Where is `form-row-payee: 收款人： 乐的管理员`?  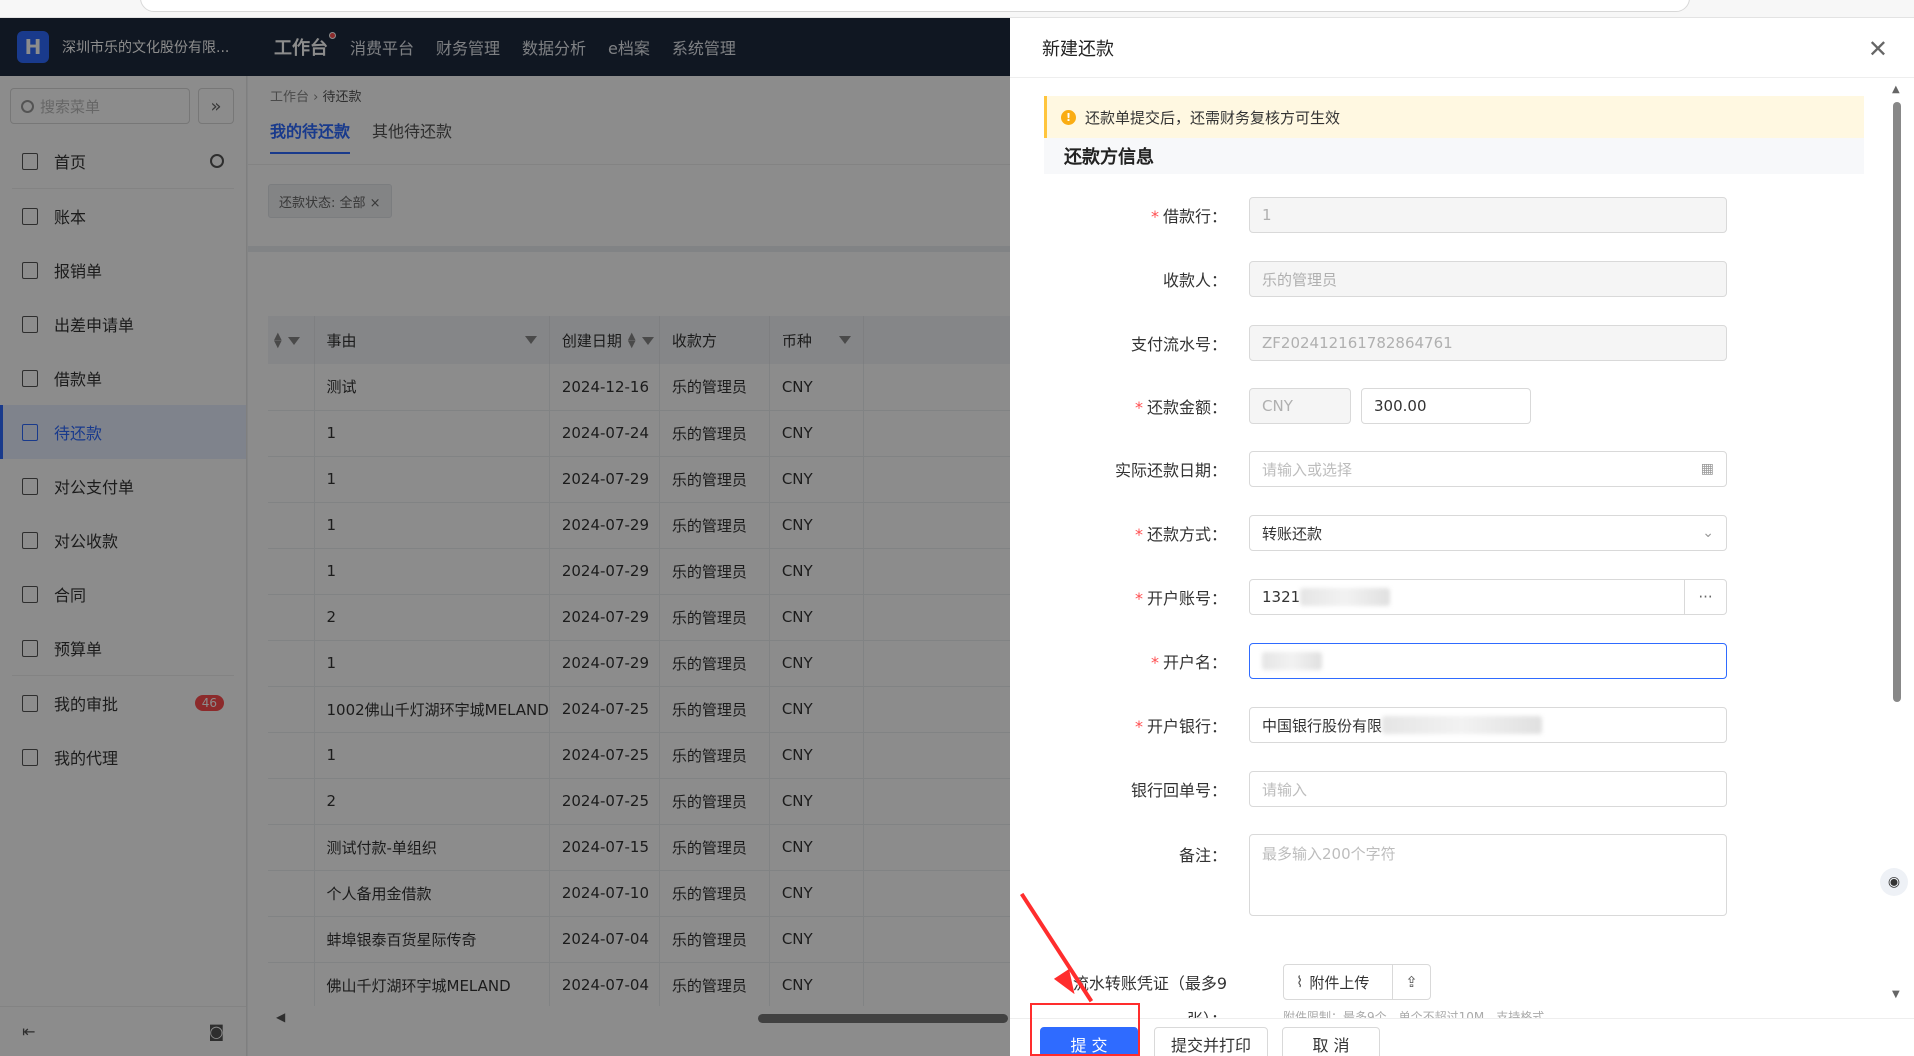
form-row-payee: 收款人： 乐的管理员 is located at coordinates (1454, 279).